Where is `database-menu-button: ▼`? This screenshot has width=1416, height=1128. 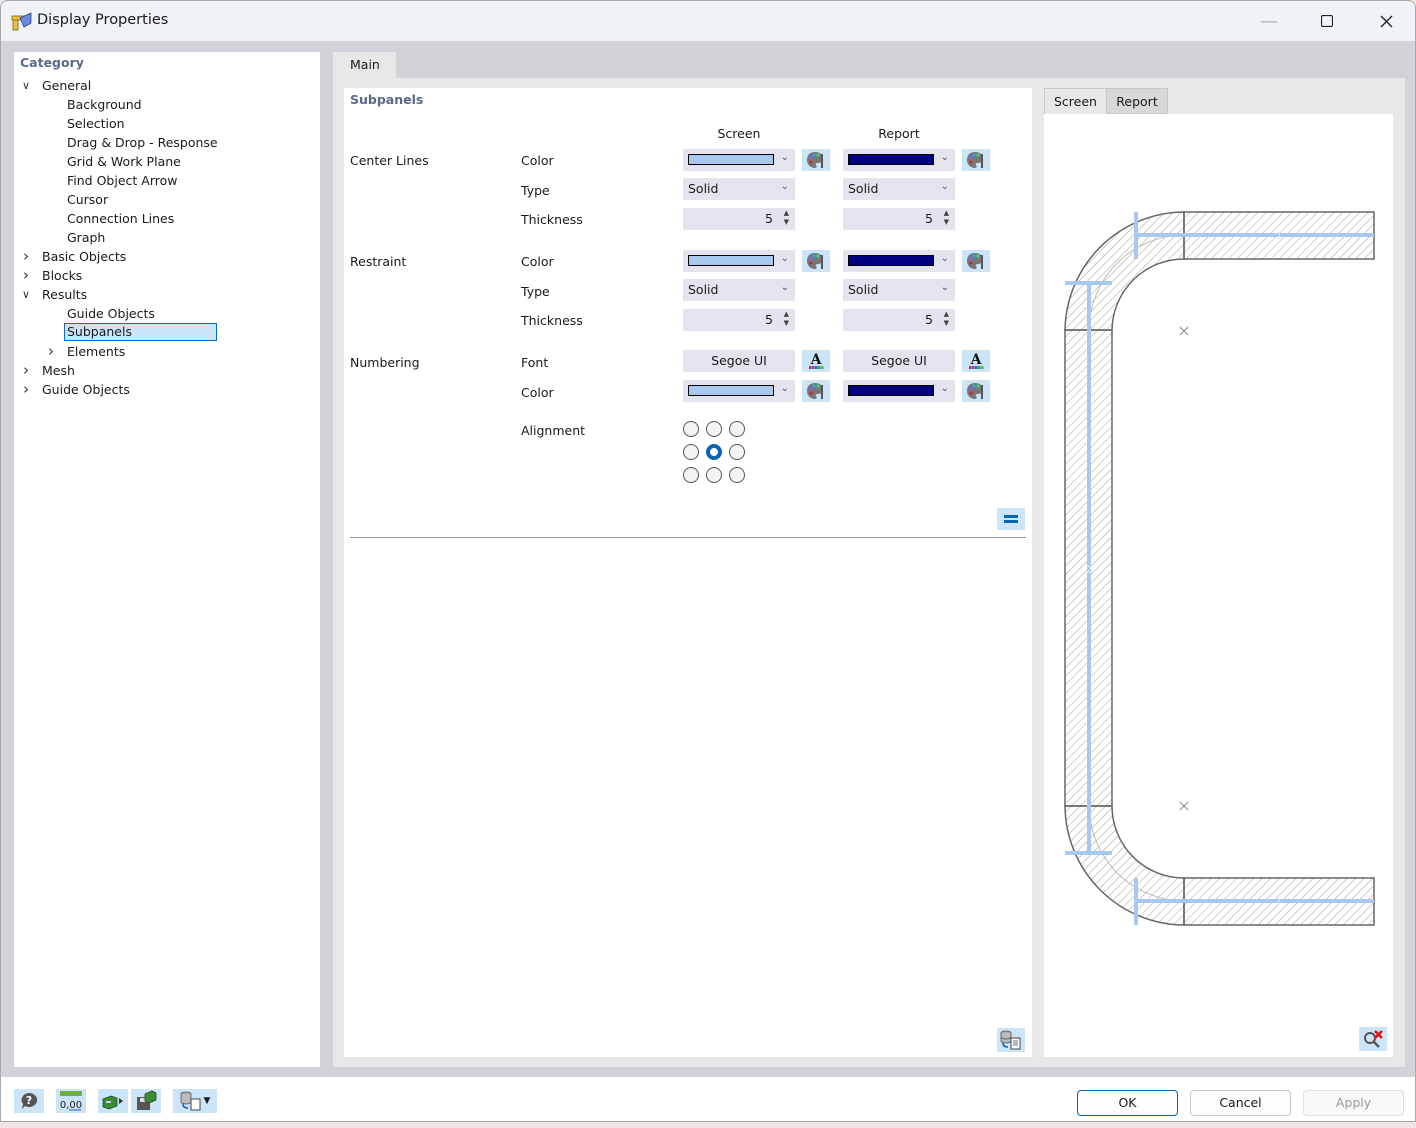 database-menu-button: ▼ is located at coordinates (195, 1101).